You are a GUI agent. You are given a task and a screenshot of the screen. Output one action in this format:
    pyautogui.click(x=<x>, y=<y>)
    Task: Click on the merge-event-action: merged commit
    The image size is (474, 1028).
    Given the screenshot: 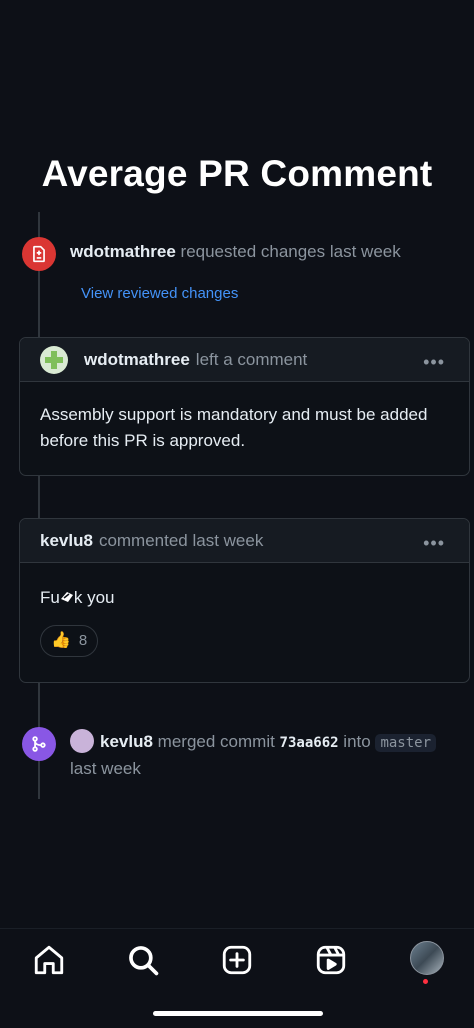 What is the action you would take?
    pyautogui.click(x=216, y=741)
    